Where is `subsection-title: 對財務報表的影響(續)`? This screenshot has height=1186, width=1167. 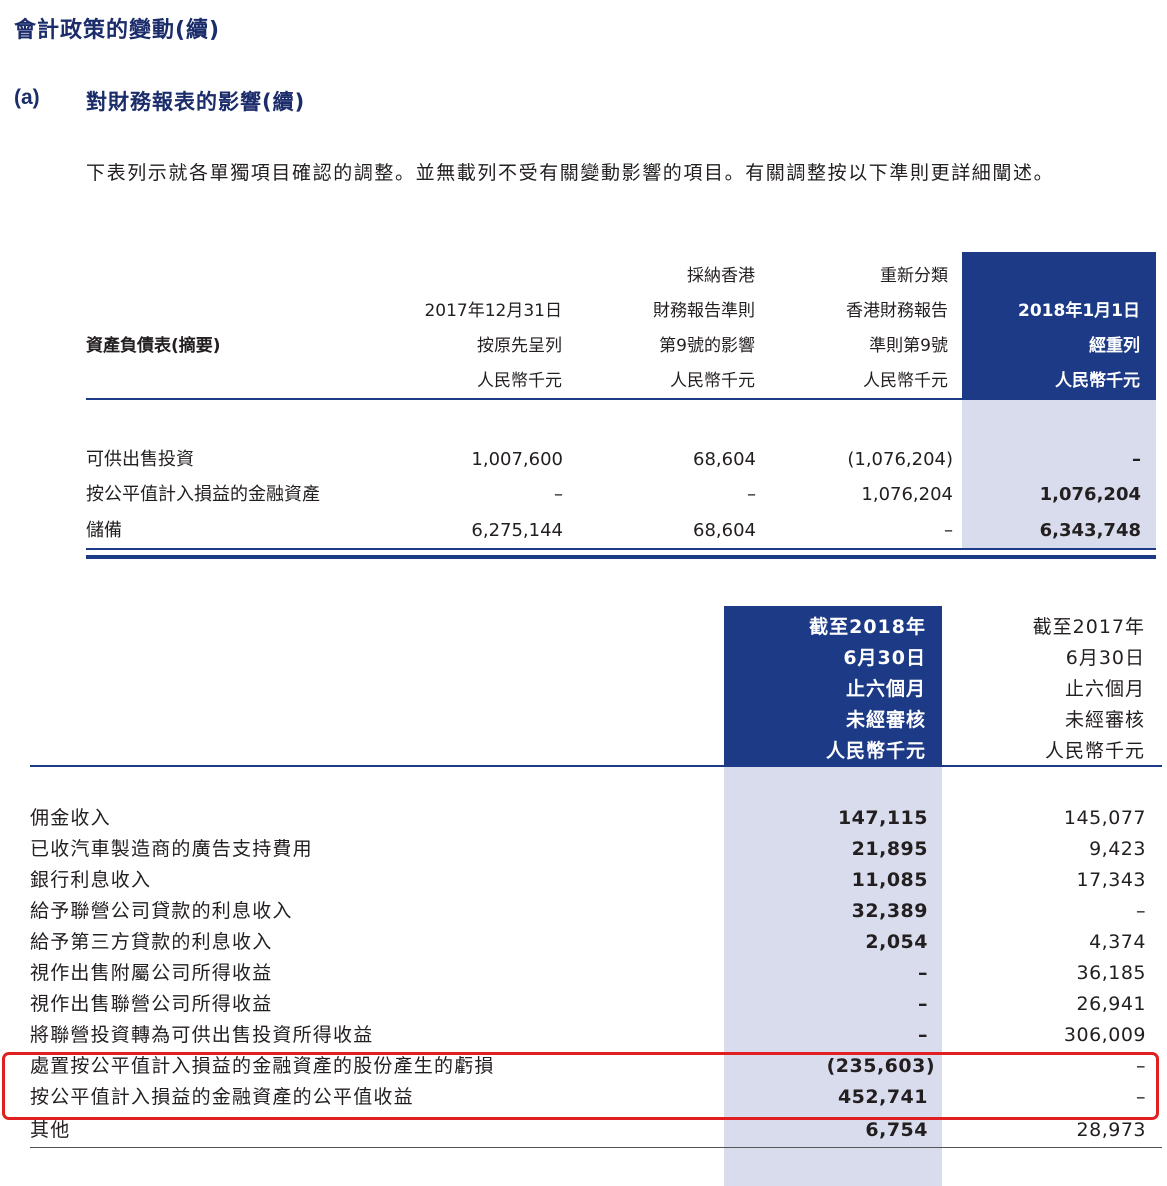 subsection-title: 對財務報表的影響(續) is located at coordinates (196, 102).